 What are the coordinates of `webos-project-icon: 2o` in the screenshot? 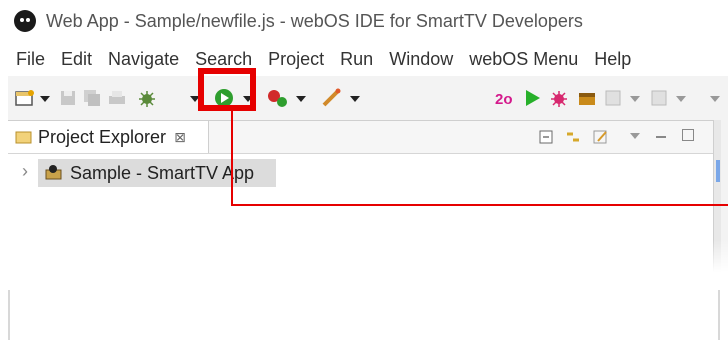 It's located at (505, 98).